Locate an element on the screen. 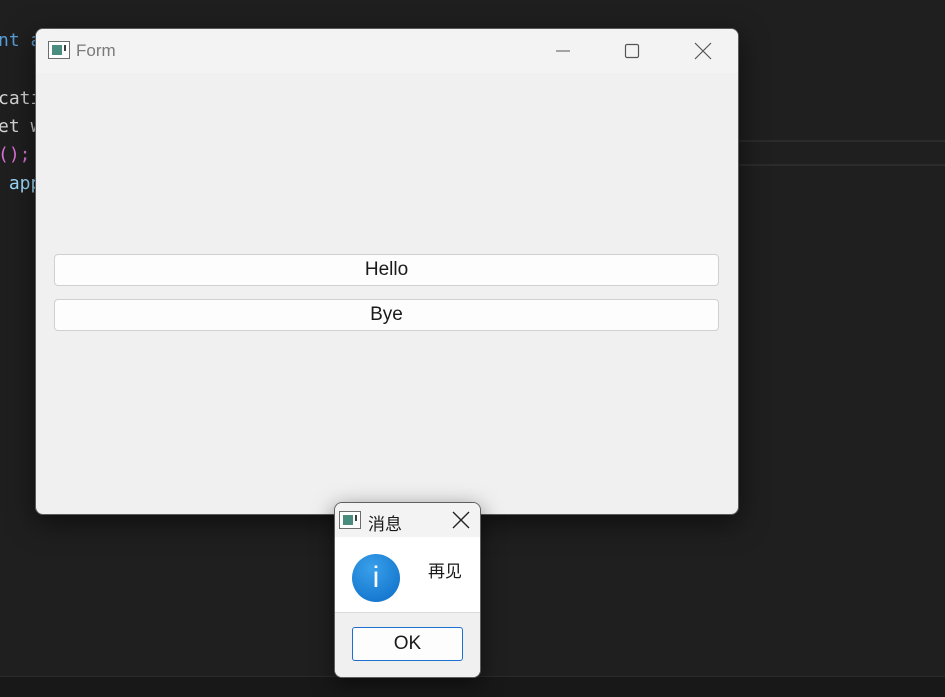 This screenshot has height=697, width=945. close-button is located at coordinates (703, 51).